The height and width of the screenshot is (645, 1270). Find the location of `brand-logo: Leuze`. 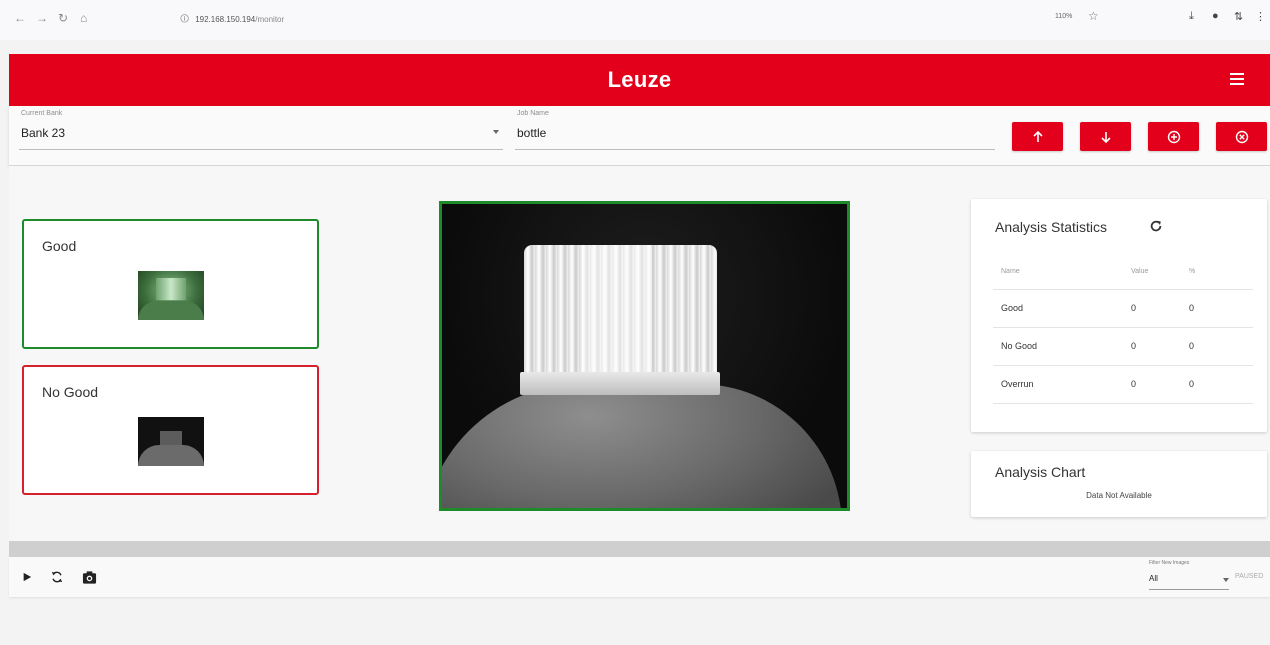

brand-logo: Leuze is located at coordinates (639, 79).